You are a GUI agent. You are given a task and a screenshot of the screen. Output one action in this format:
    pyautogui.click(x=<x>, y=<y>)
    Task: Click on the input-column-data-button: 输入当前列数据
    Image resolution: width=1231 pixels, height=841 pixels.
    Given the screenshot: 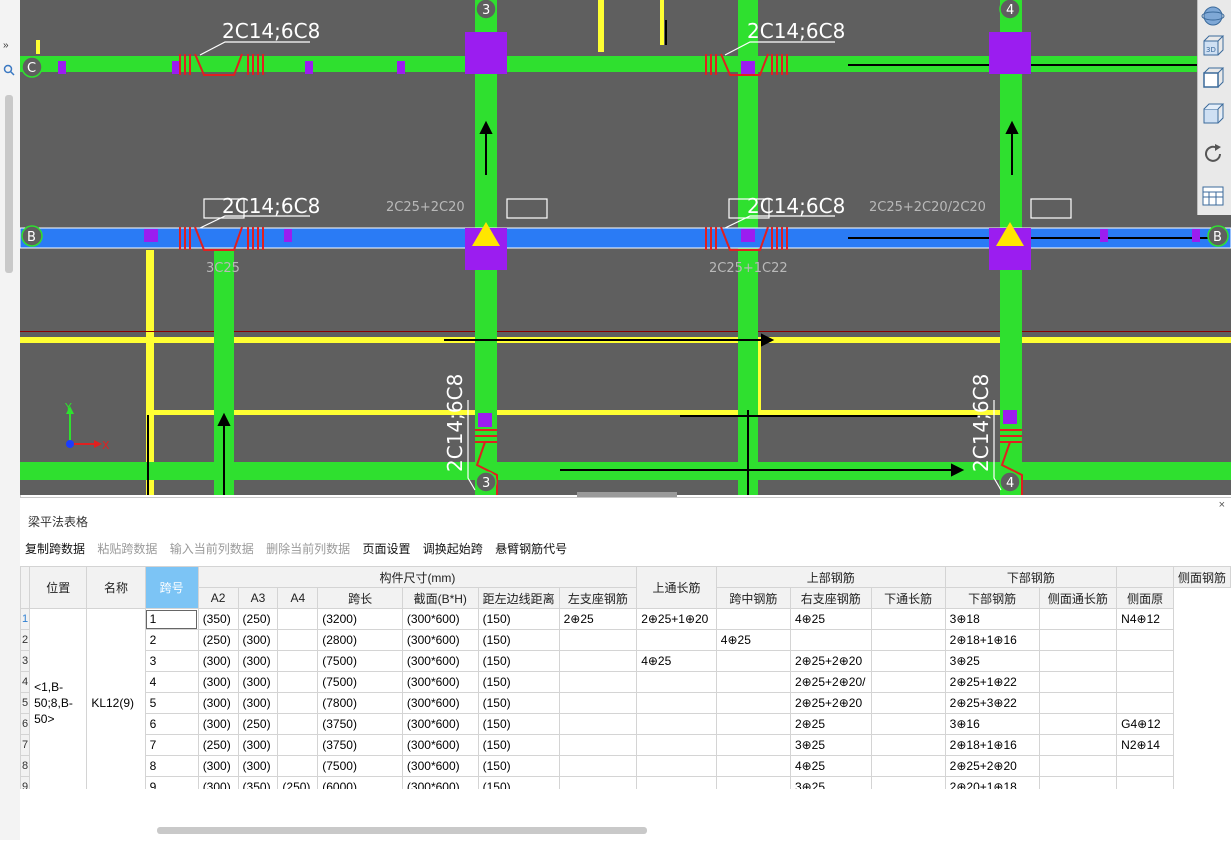 What is the action you would take?
    pyautogui.click(x=212, y=548)
    